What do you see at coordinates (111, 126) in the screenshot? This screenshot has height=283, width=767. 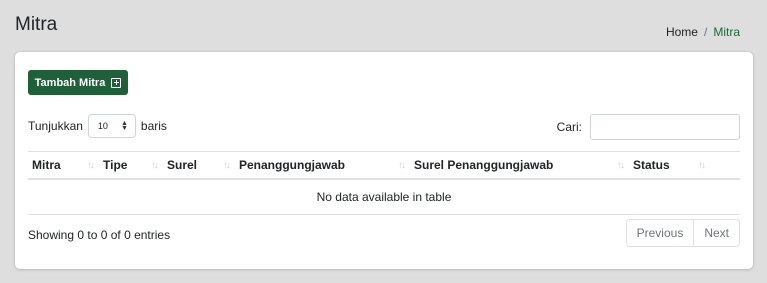 I see `page-length-select: 10 ▲ ▼` at bounding box center [111, 126].